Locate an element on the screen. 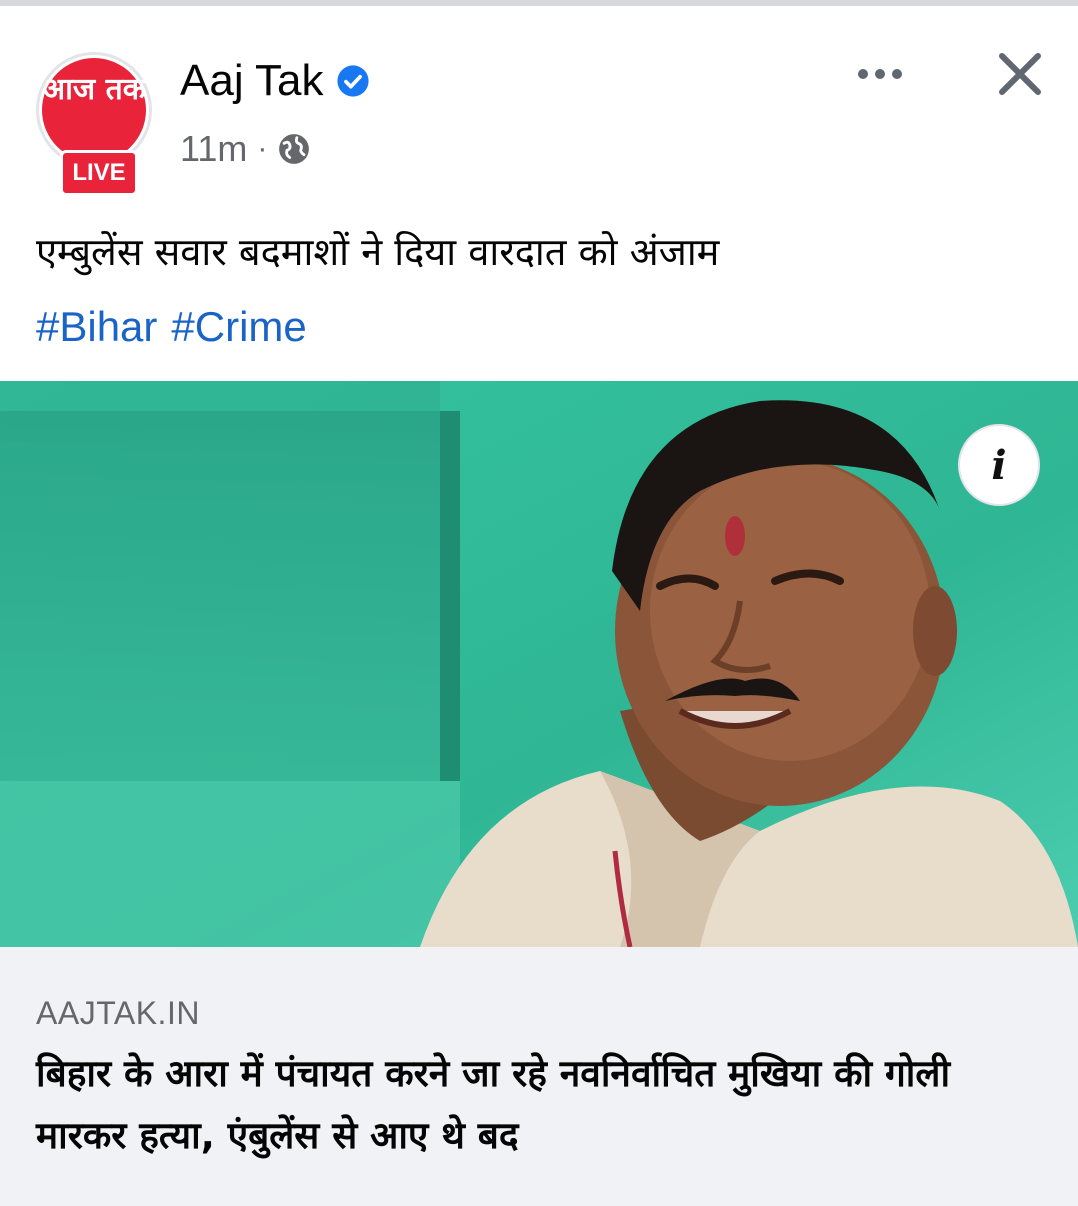 The height and width of the screenshot is (1206, 1078). page-name-link: Aaj Tak is located at coordinates (275, 81).